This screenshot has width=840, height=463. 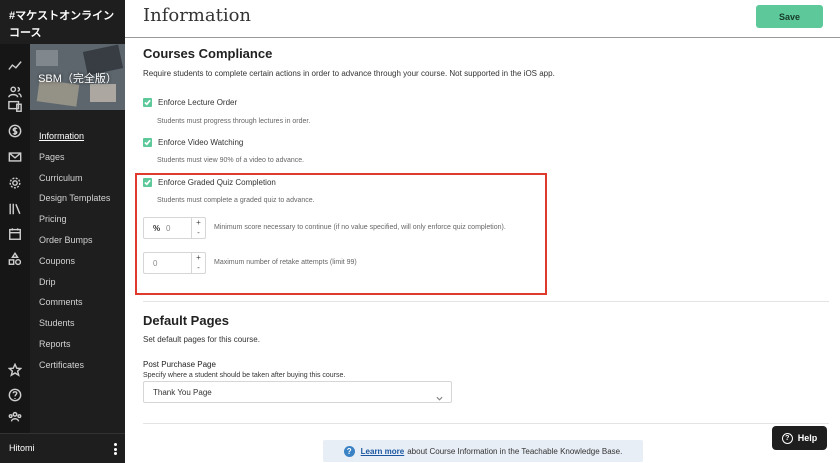 What do you see at coordinates (807, 438) in the screenshot?
I see `help-label: Help` at bounding box center [807, 438].